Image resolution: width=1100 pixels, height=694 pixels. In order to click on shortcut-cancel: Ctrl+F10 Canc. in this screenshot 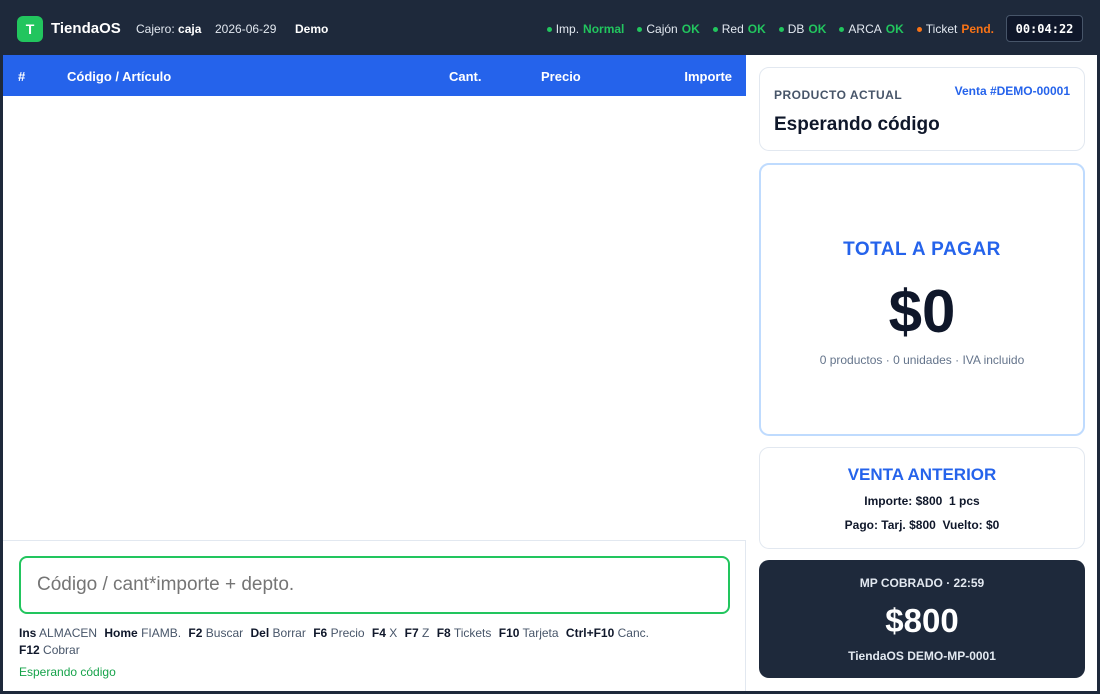, I will do `click(607, 633)`.